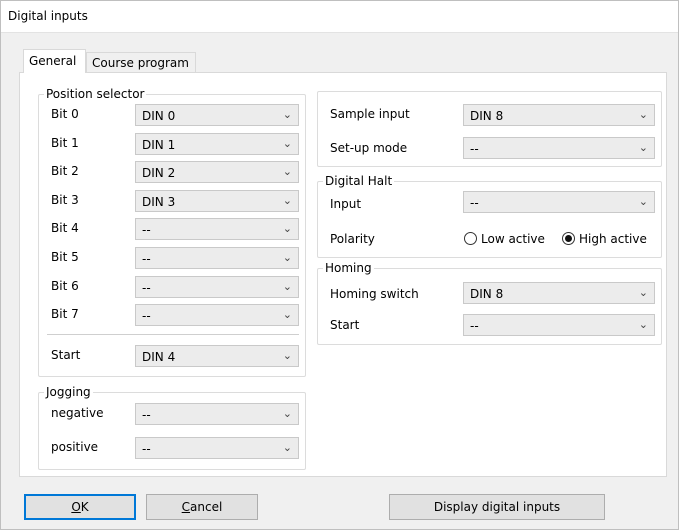  I want to click on tab-course-program-label: Course program, so click(140, 63).